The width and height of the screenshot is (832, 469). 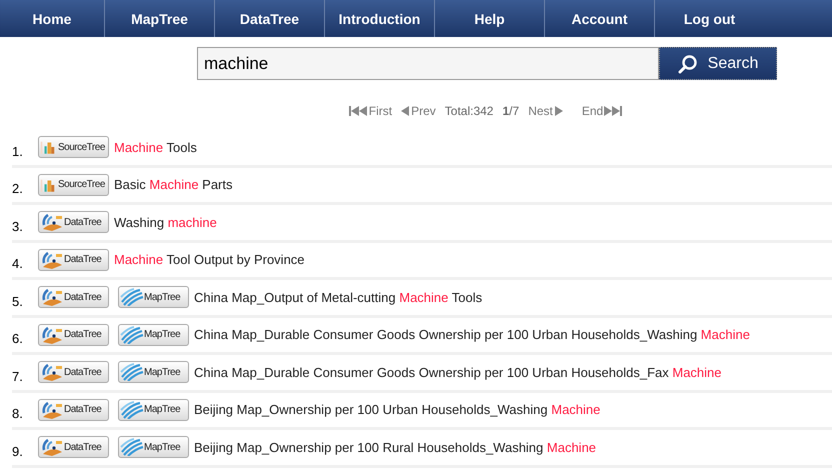 What do you see at coordinates (18, 188) in the screenshot?
I see `result-number: 2.` at bounding box center [18, 188].